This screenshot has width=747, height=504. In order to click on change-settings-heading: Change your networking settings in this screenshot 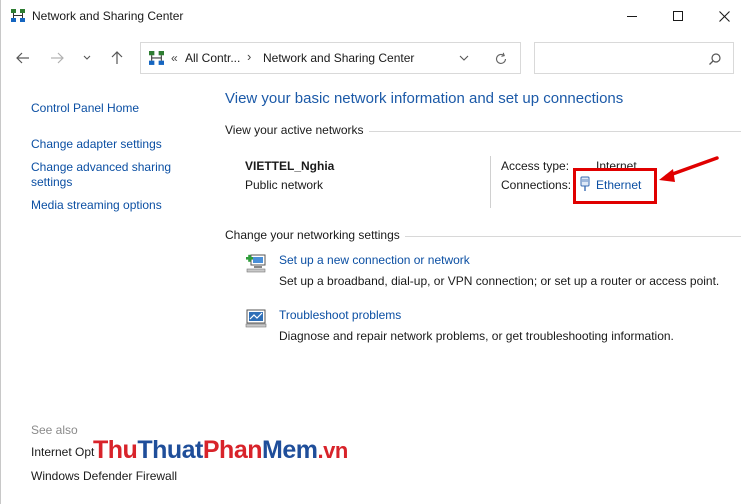, I will do `click(312, 235)`.